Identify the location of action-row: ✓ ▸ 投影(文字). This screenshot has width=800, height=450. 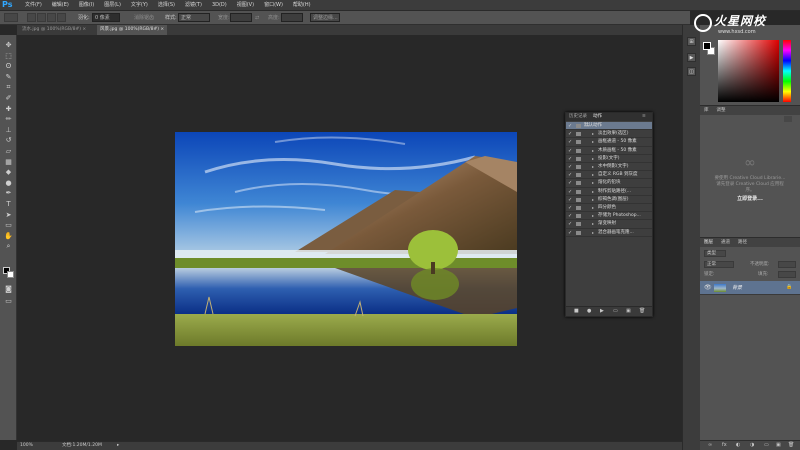
(609, 159).